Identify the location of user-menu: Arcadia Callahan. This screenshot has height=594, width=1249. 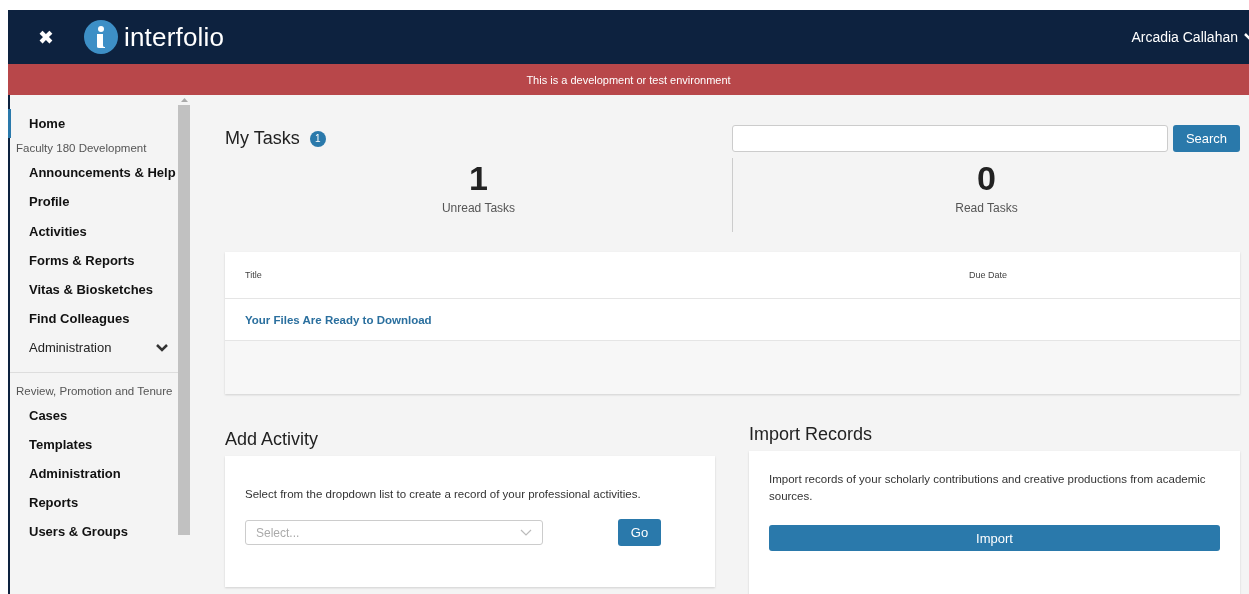
(1190, 37).